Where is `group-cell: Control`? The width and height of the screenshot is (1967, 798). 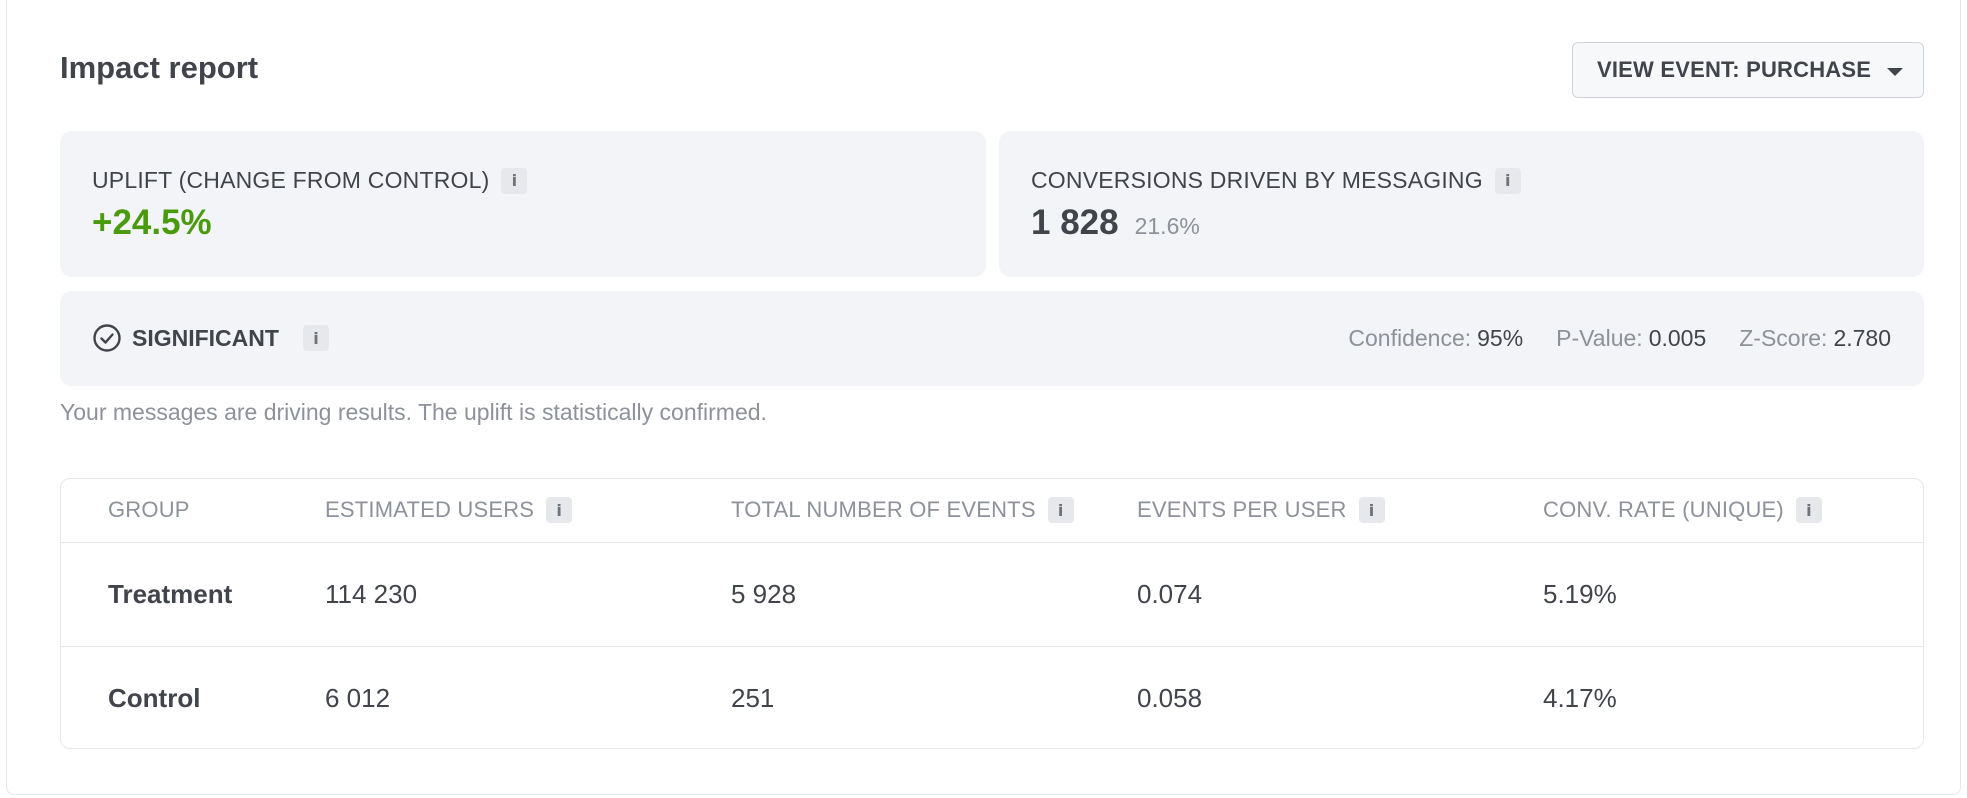
group-cell: Control is located at coordinates (154, 698).